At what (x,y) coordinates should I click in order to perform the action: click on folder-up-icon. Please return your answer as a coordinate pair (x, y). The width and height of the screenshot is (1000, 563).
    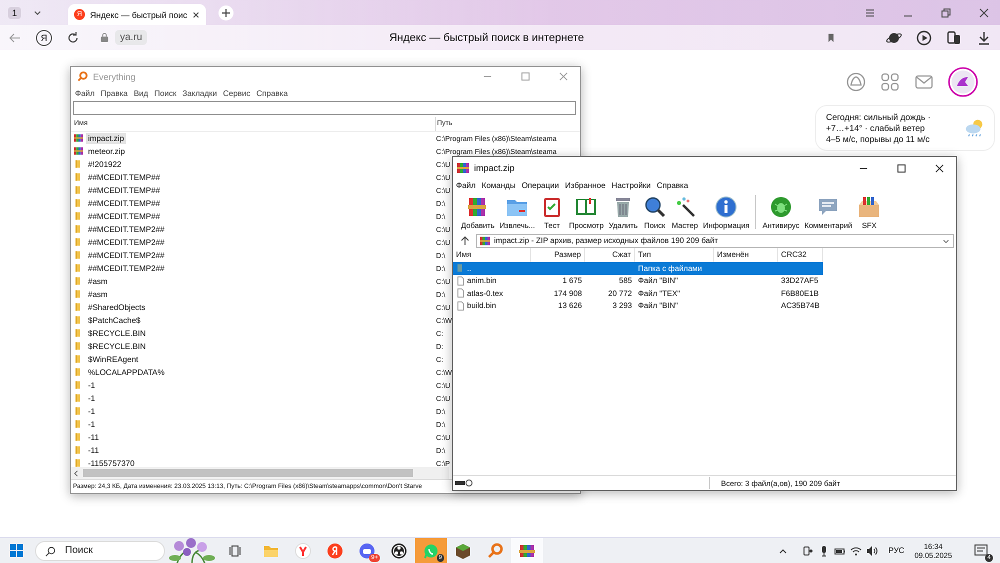
    Looking at the image, I should click on (460, 268).